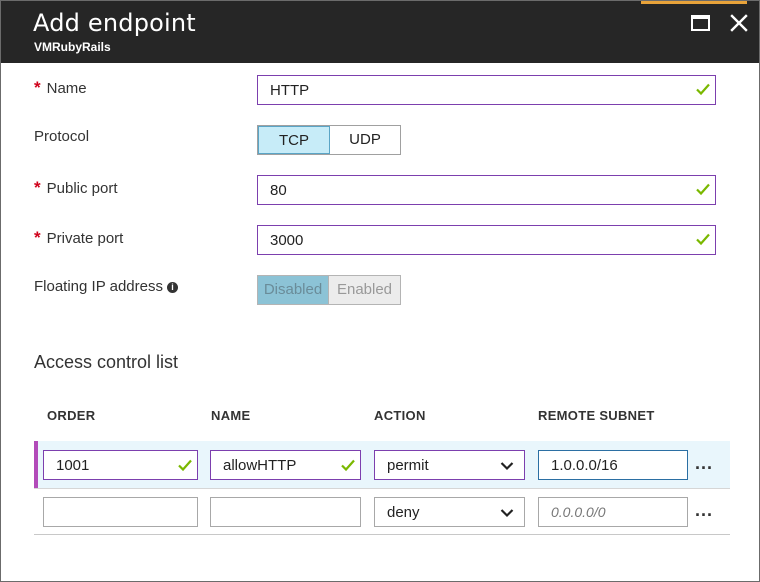  What do you see at coordinates (106, 362) in the screenshot?
I see `acl-section-title: Access control list` at bounding box center [106, 362].